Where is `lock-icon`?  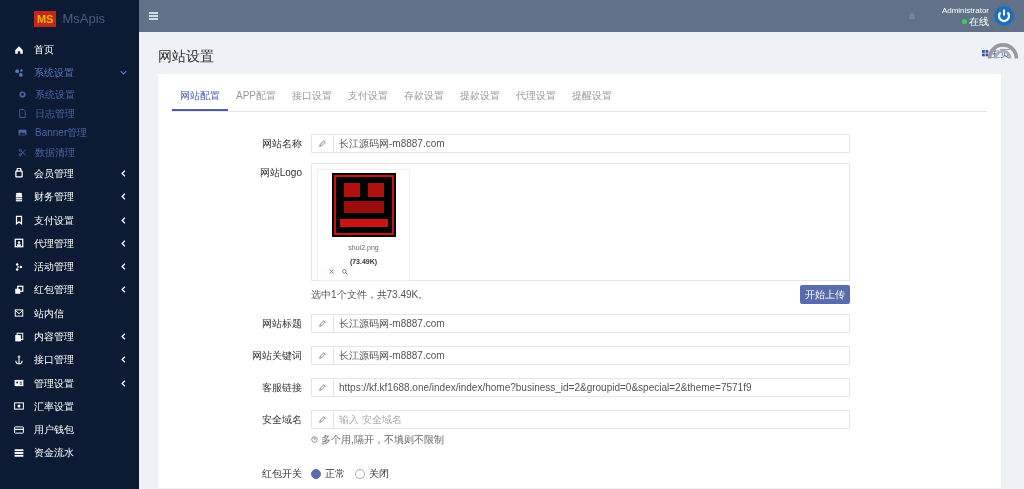
lock-icon is located at coordinates (19, 173).